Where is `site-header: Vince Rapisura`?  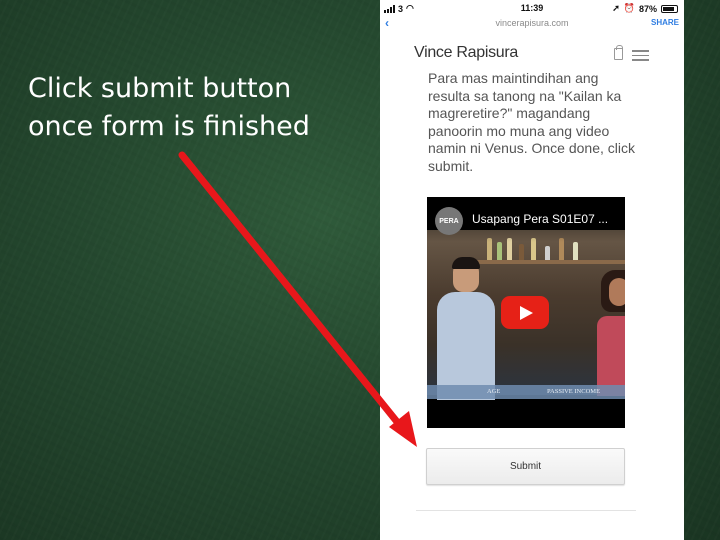 site-header: Vince Rapisura is located at coordinates (532, 52).